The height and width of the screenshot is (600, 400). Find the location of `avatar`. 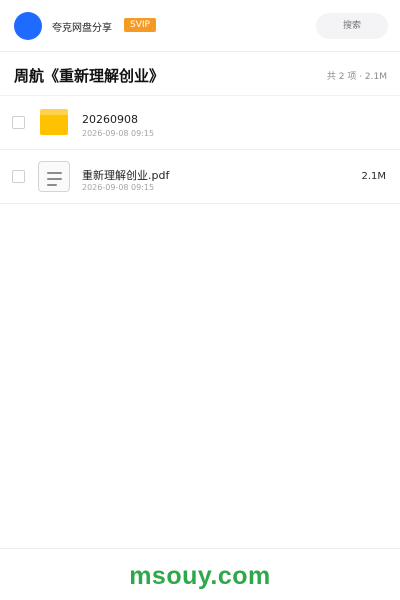

avatar is located at coordinates (28, 26).